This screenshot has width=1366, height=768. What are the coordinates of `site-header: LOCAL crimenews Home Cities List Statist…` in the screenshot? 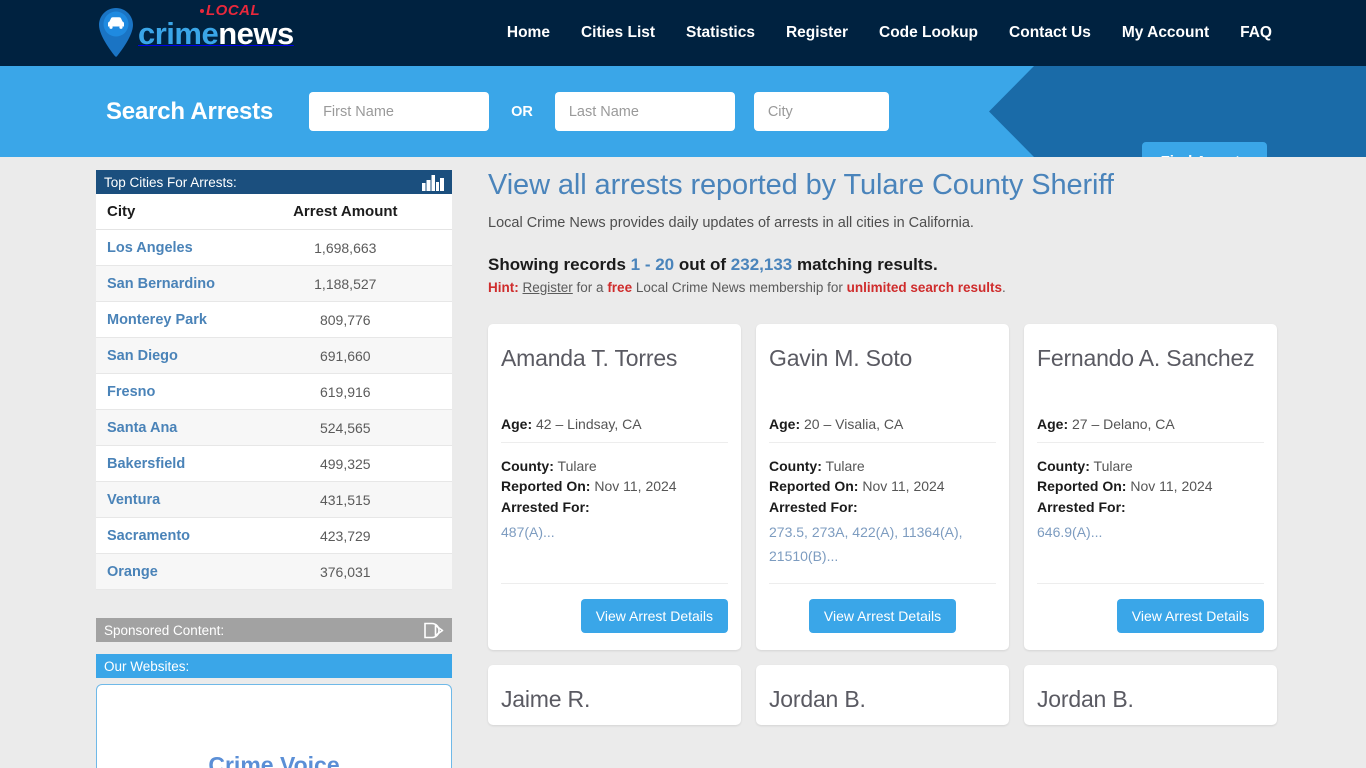 It's located at (683, 33).